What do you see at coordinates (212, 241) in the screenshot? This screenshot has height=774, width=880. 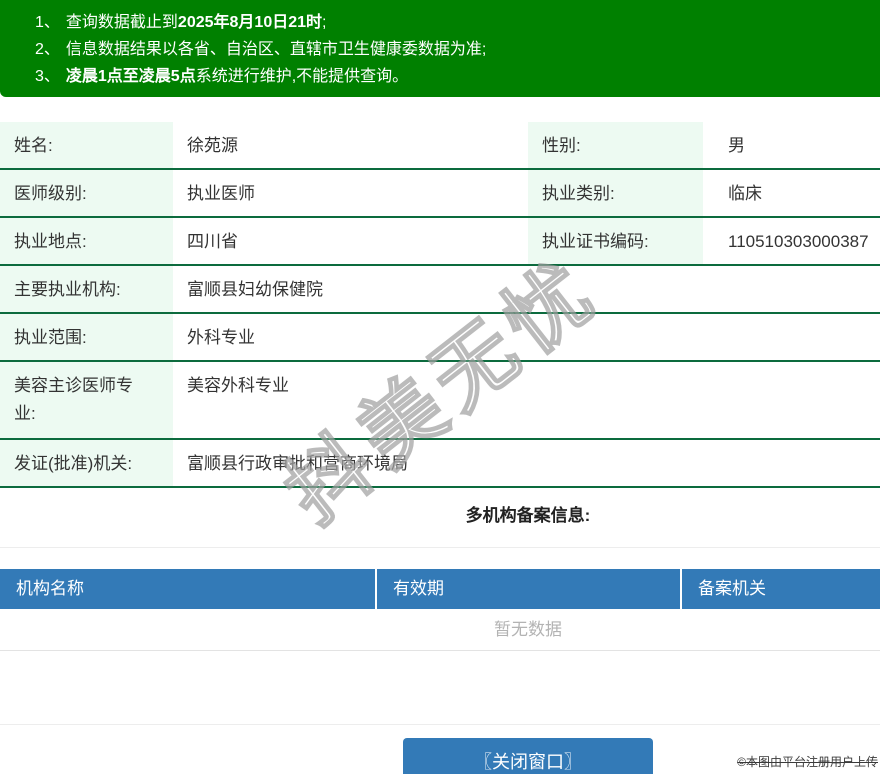 I see `location-value: 四川省` at bounding box center [212, 241].